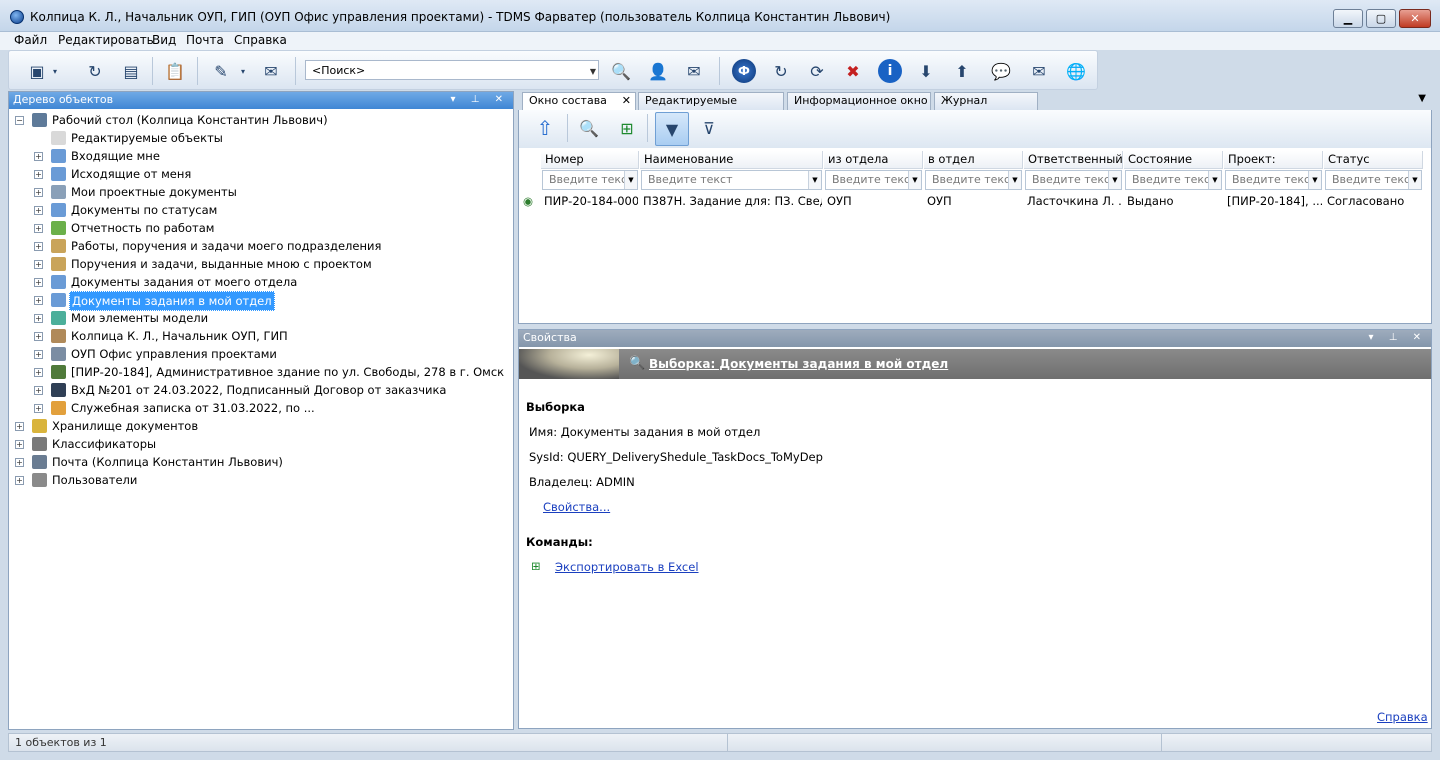 Image resolution: width=1440 pixels, height=760 pixels. What do you see at coordinates (55, 71) in the screenshot?
I see `new-dropdown-icon: ▾` at bounding box center [55, 71].